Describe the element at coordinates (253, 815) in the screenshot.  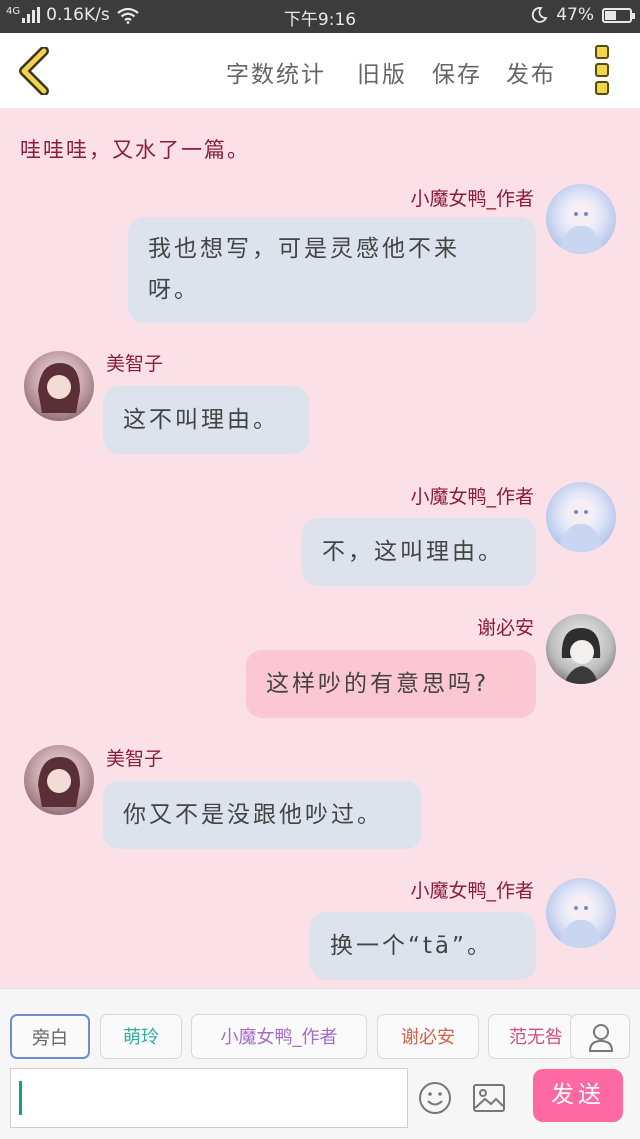
I see `message-text-line: 你又不是没跟他吵过。` at that location.